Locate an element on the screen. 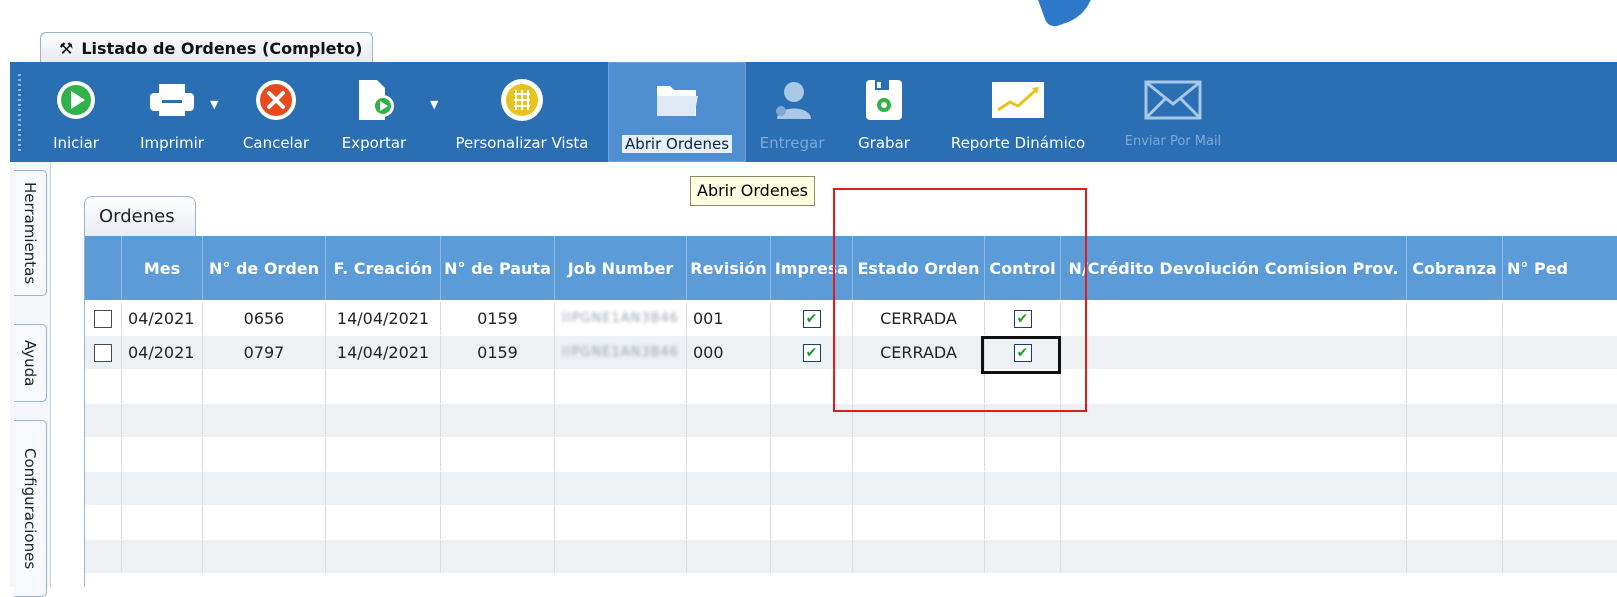 The image size is (1617, 597). select-column-header is located at coordinates (103, 268).